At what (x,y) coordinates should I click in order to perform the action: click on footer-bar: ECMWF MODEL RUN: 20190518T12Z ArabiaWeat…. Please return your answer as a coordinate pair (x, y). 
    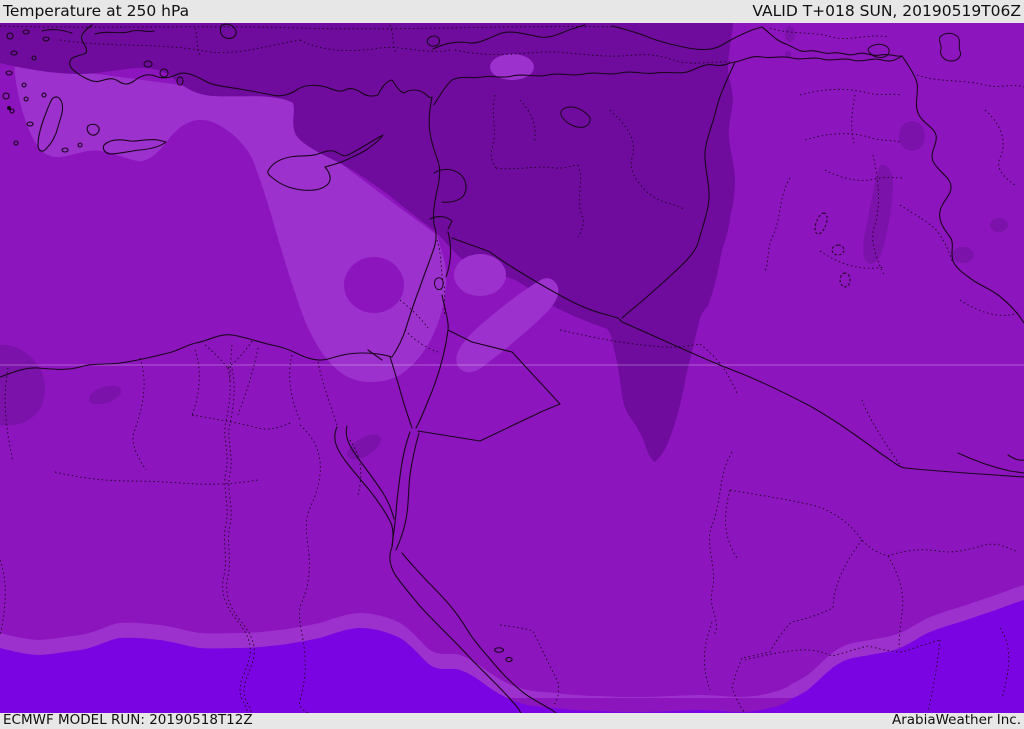
    Looking at the image, I should click on (512, 721).